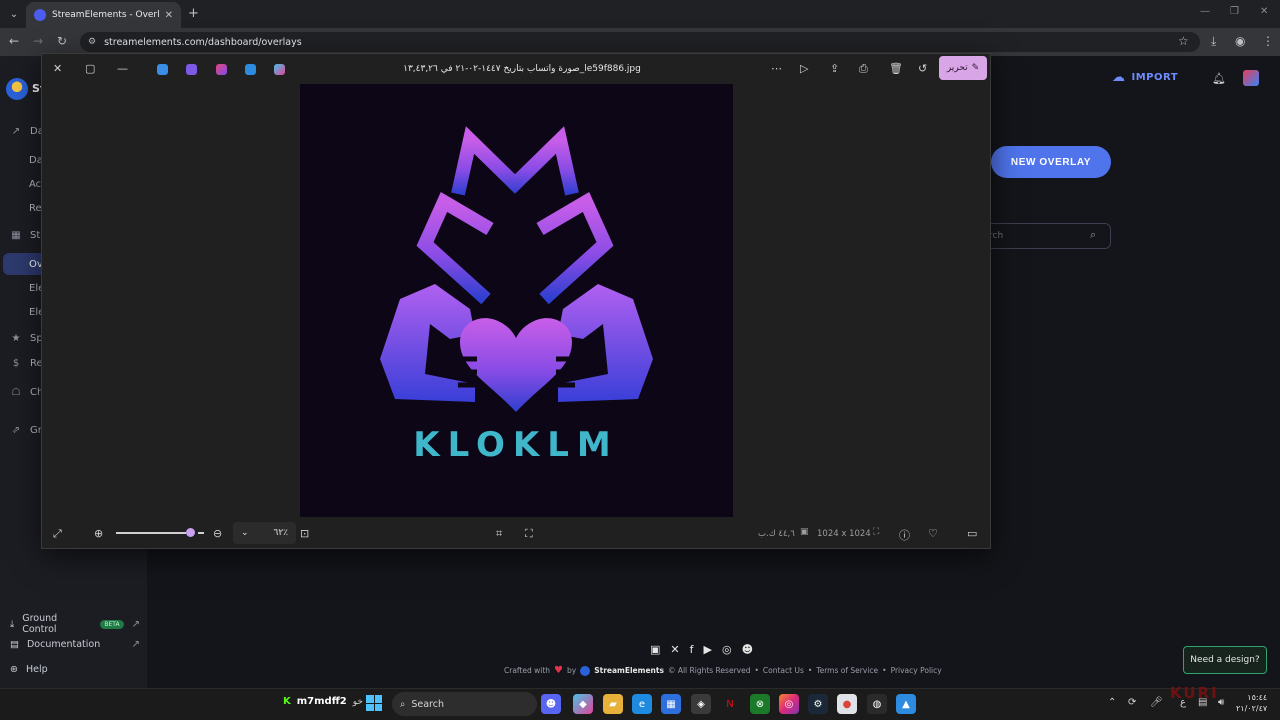 The image size is (1280, 720). I want to click on xbox-icon: ⊗, so click(760, 704).